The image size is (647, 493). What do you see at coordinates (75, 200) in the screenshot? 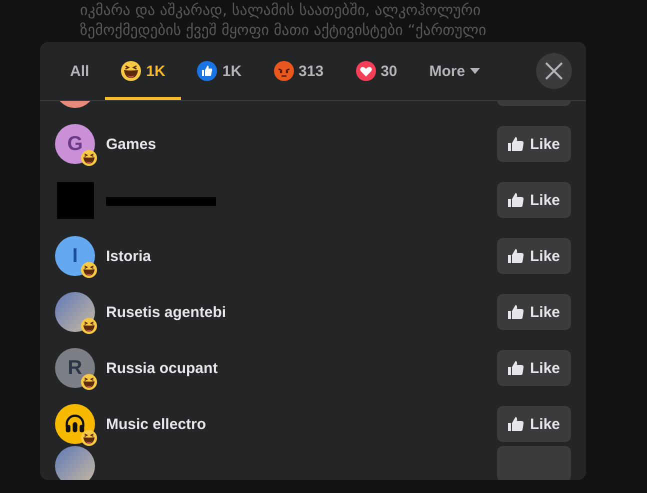
I see `redacted-block` at bounding box center [75, 200].